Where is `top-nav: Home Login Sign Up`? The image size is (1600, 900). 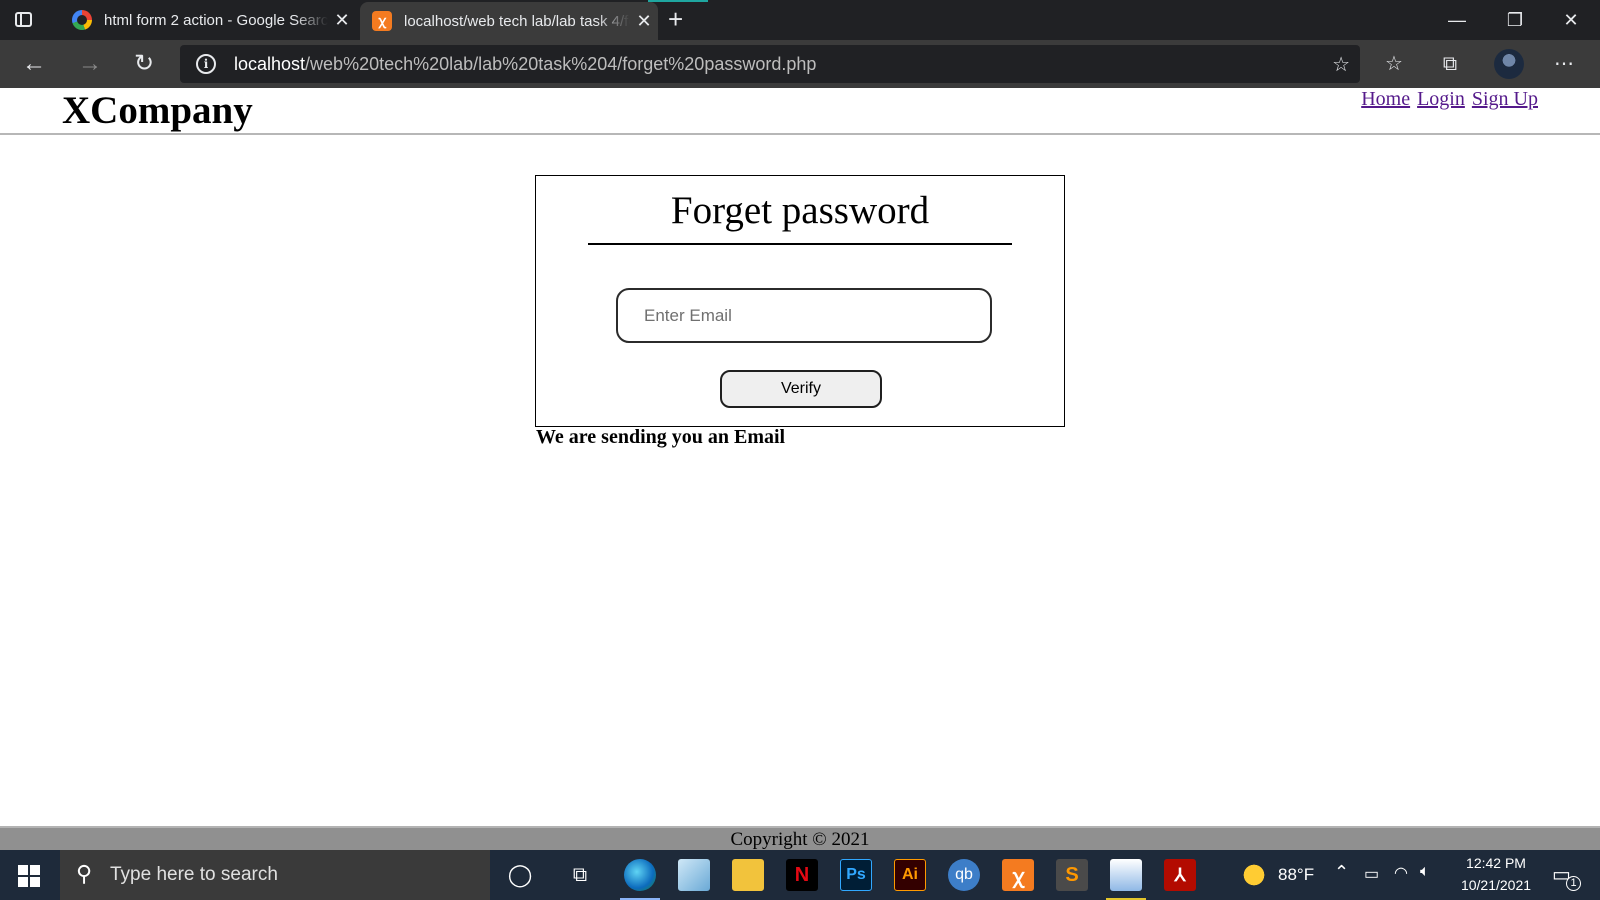
top-nav: Home Login Sign Up is located at coordinates (1448, 99).